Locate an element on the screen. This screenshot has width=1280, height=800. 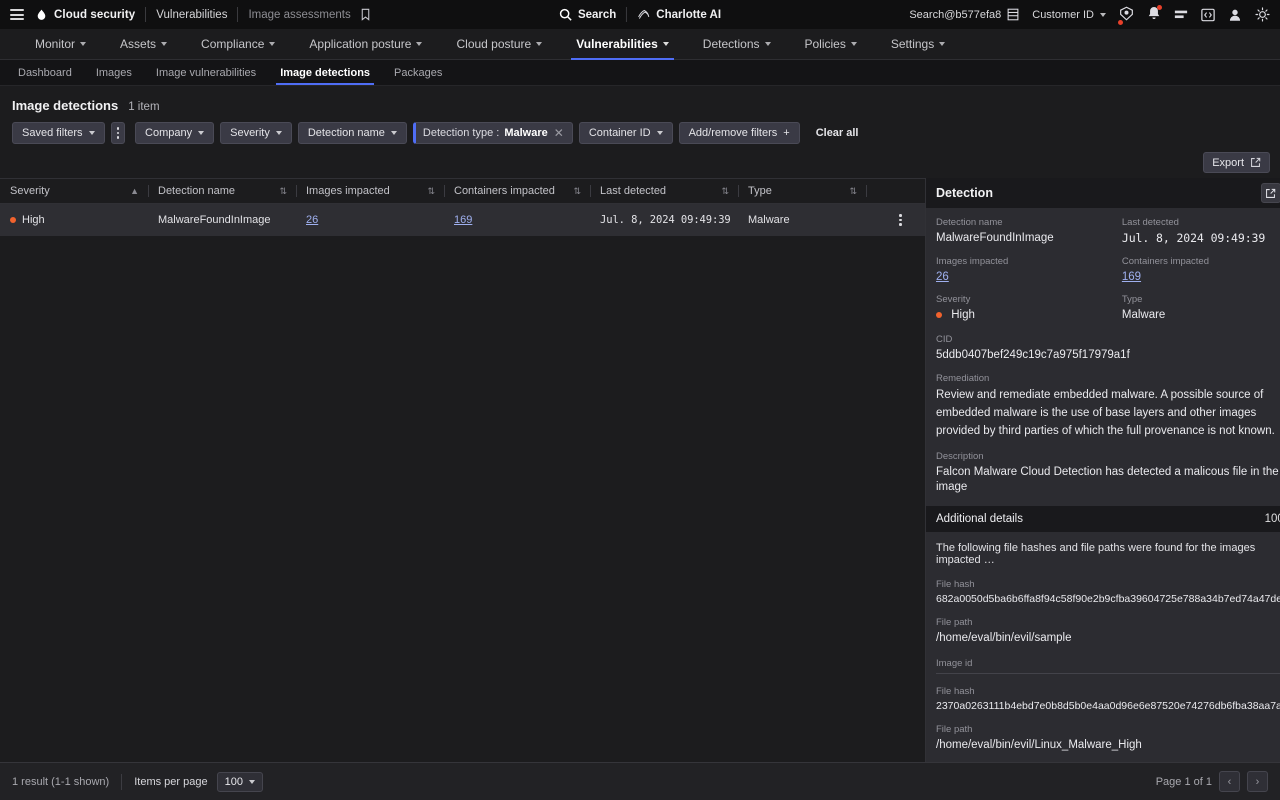
additional-details-header: Additional details 100 ▲ is located at coordinates (1103, 518).